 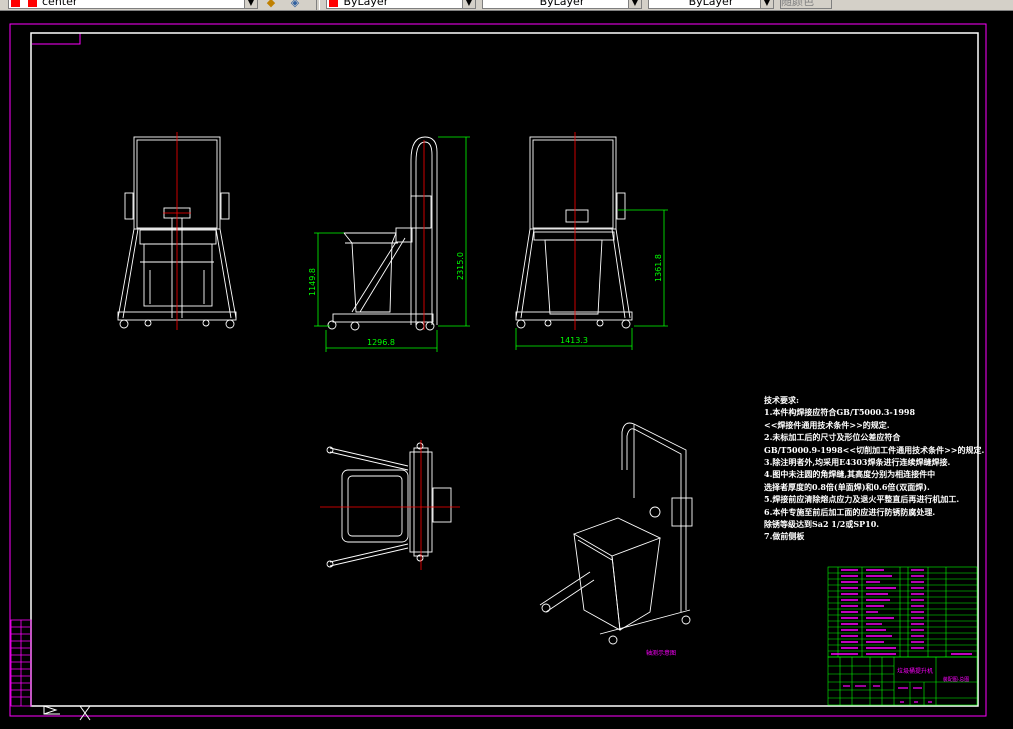 I want to click on plotstyle-control-dropdown: 随颜色, so click(x=806, y=4).